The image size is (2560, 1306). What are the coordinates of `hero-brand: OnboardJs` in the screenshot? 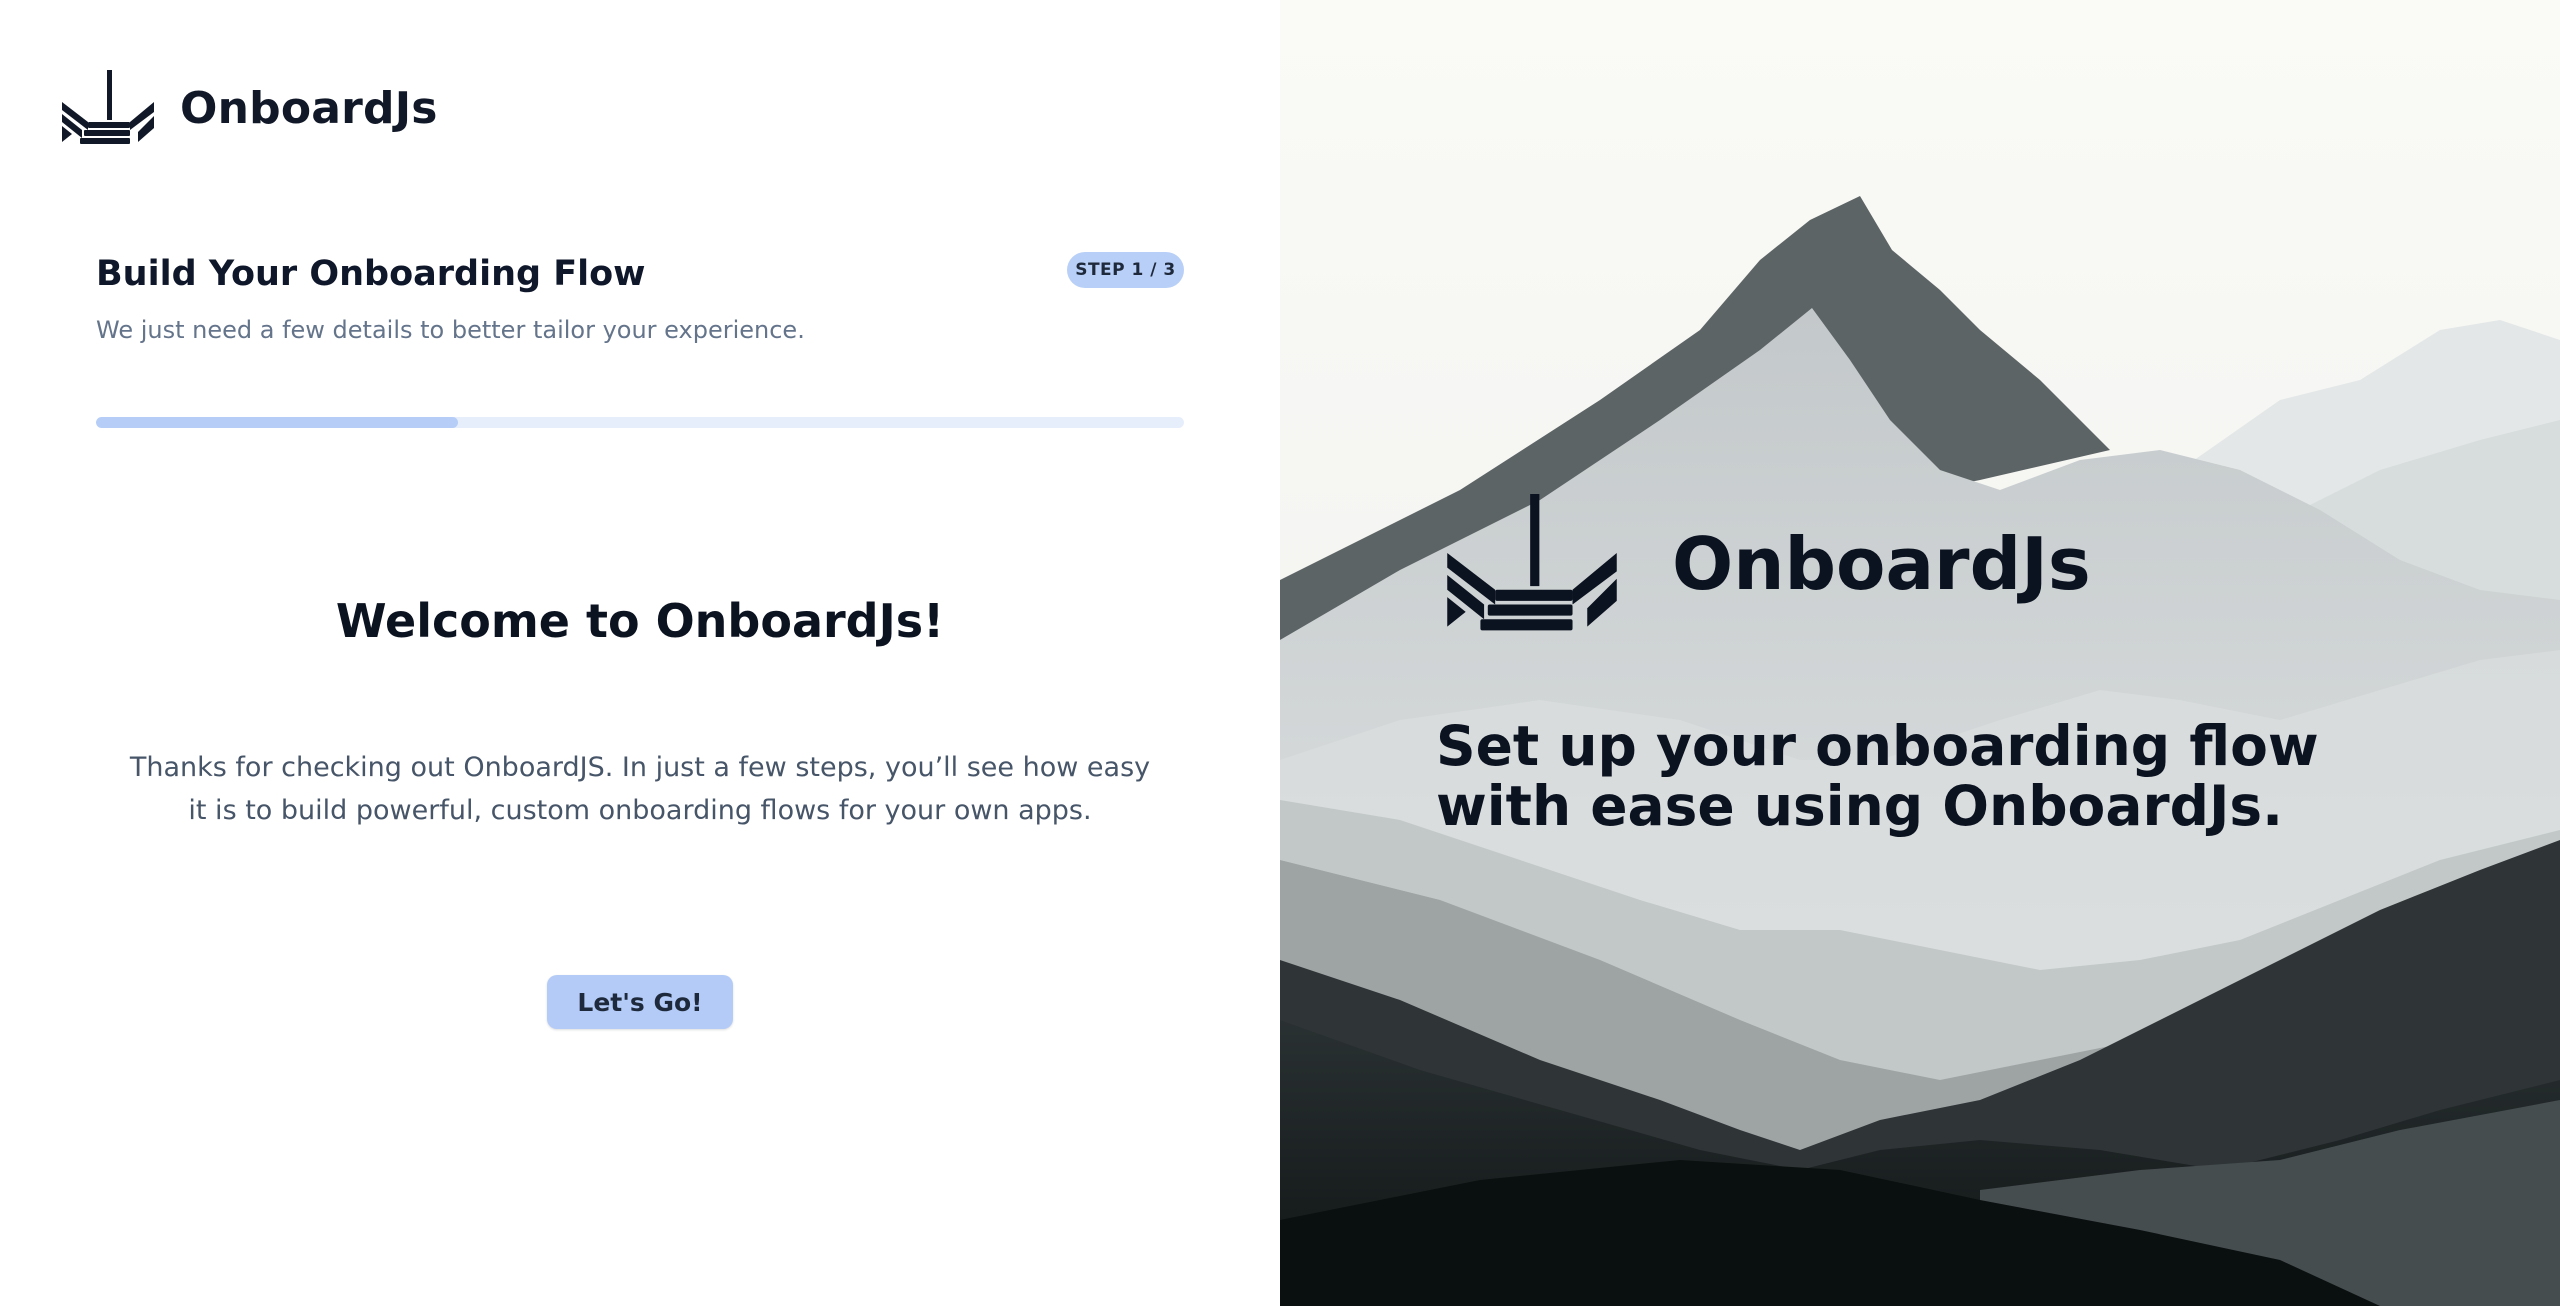 It's located at (1763, 564).